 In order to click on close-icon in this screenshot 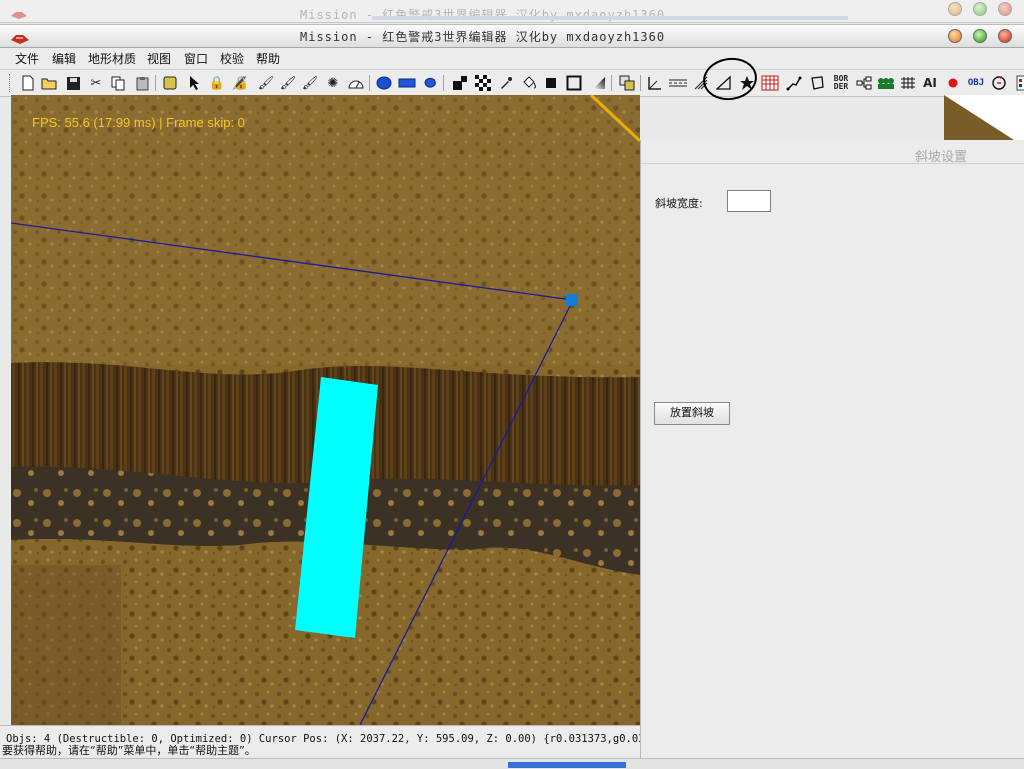, I will do `click(1005, 36)`.